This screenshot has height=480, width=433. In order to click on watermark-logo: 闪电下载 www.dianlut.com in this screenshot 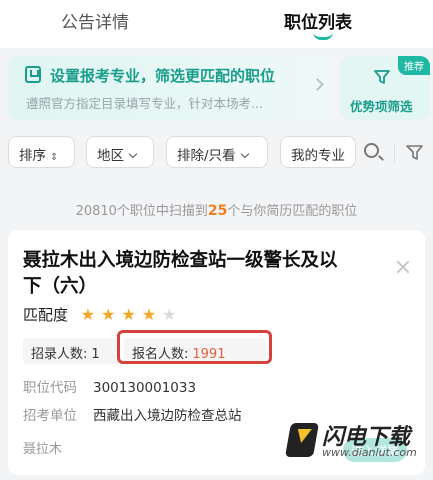, I will do `click(349, 439)`.